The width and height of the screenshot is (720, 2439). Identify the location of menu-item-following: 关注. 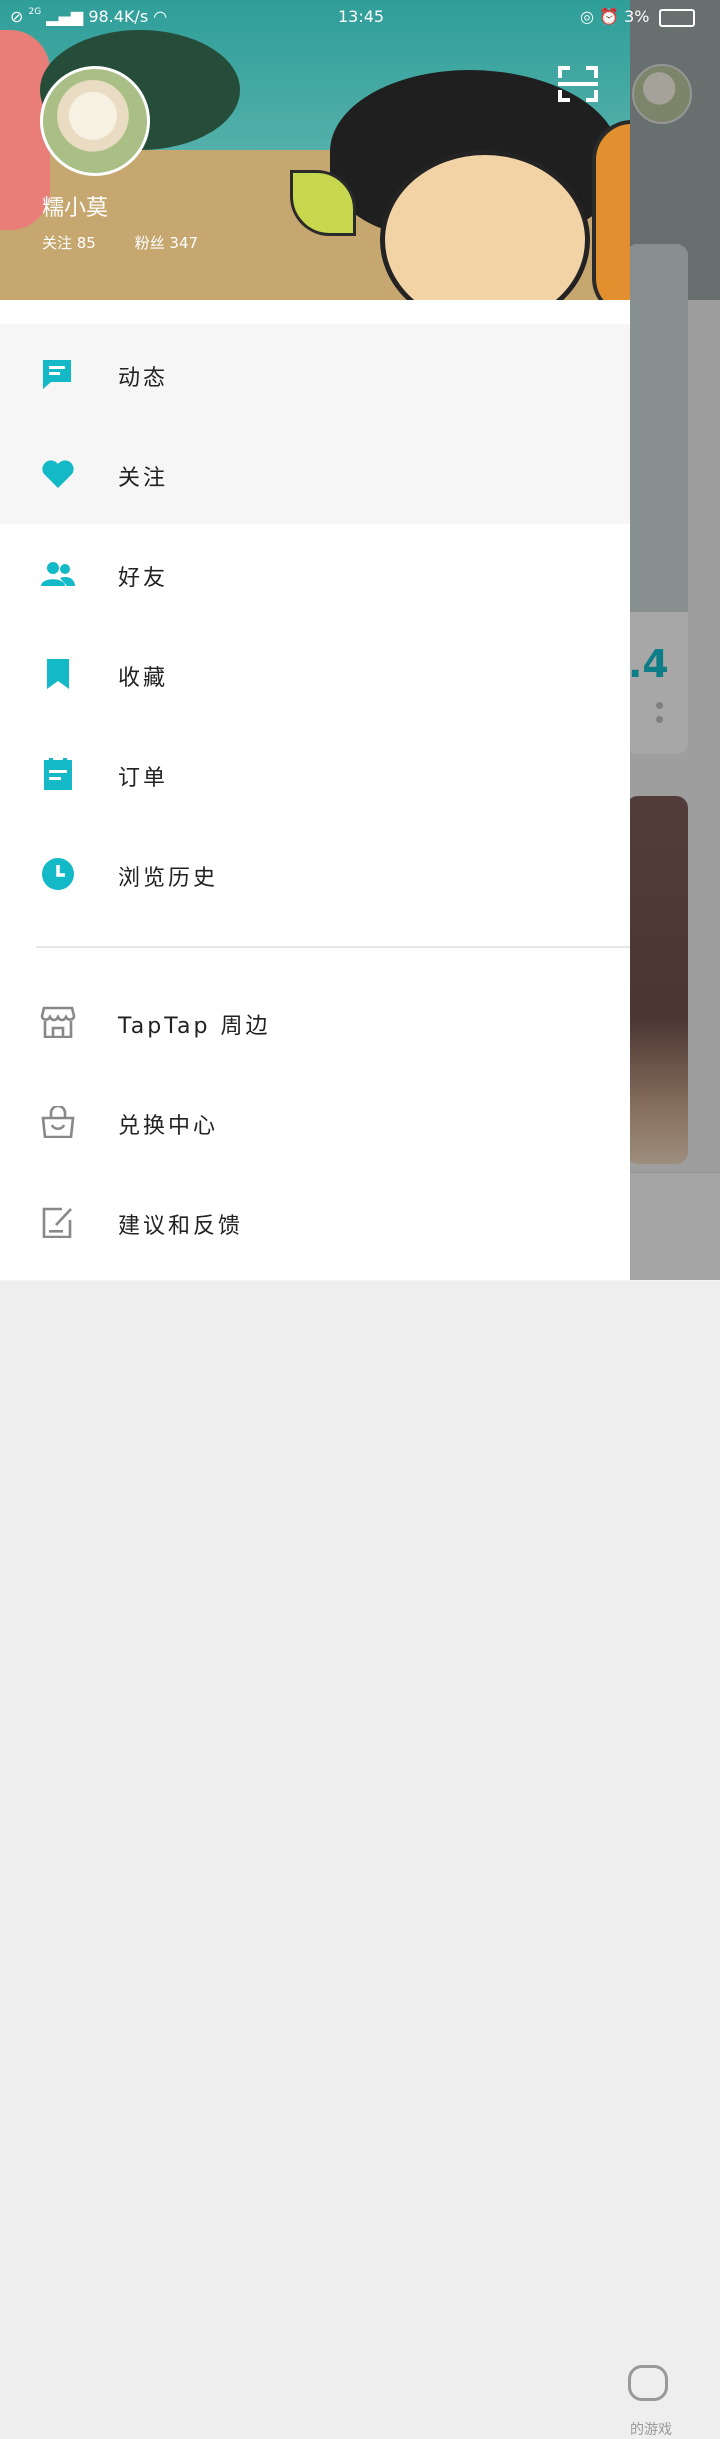
(315, 474).